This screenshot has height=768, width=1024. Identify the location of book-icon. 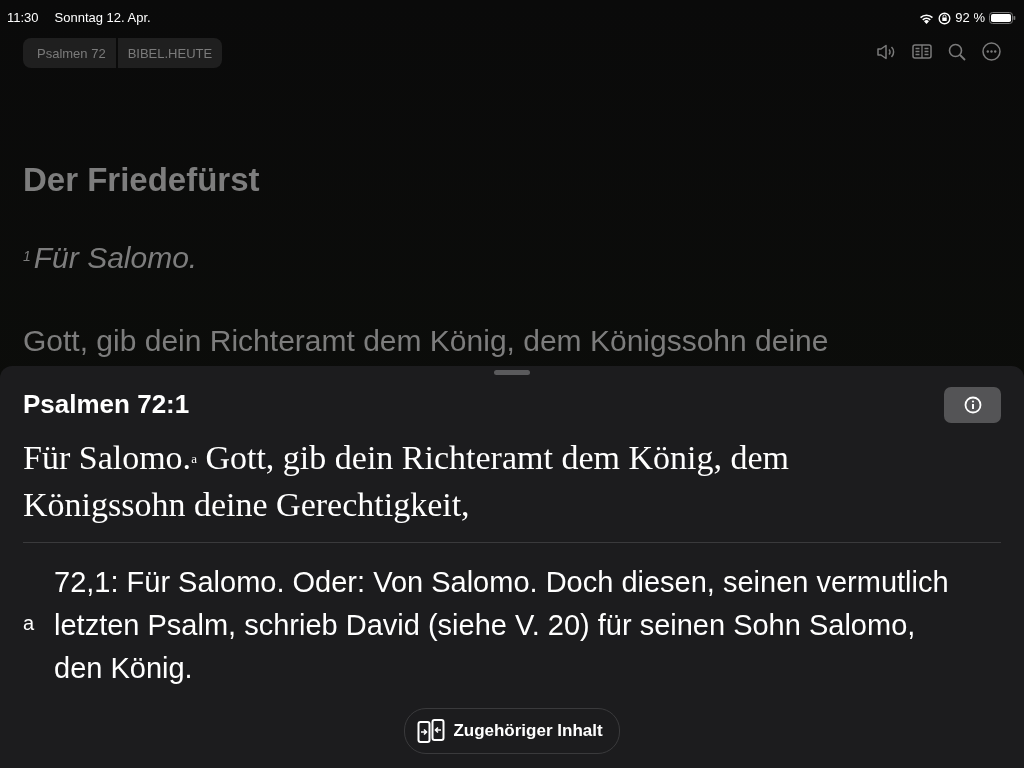
(922, 51).